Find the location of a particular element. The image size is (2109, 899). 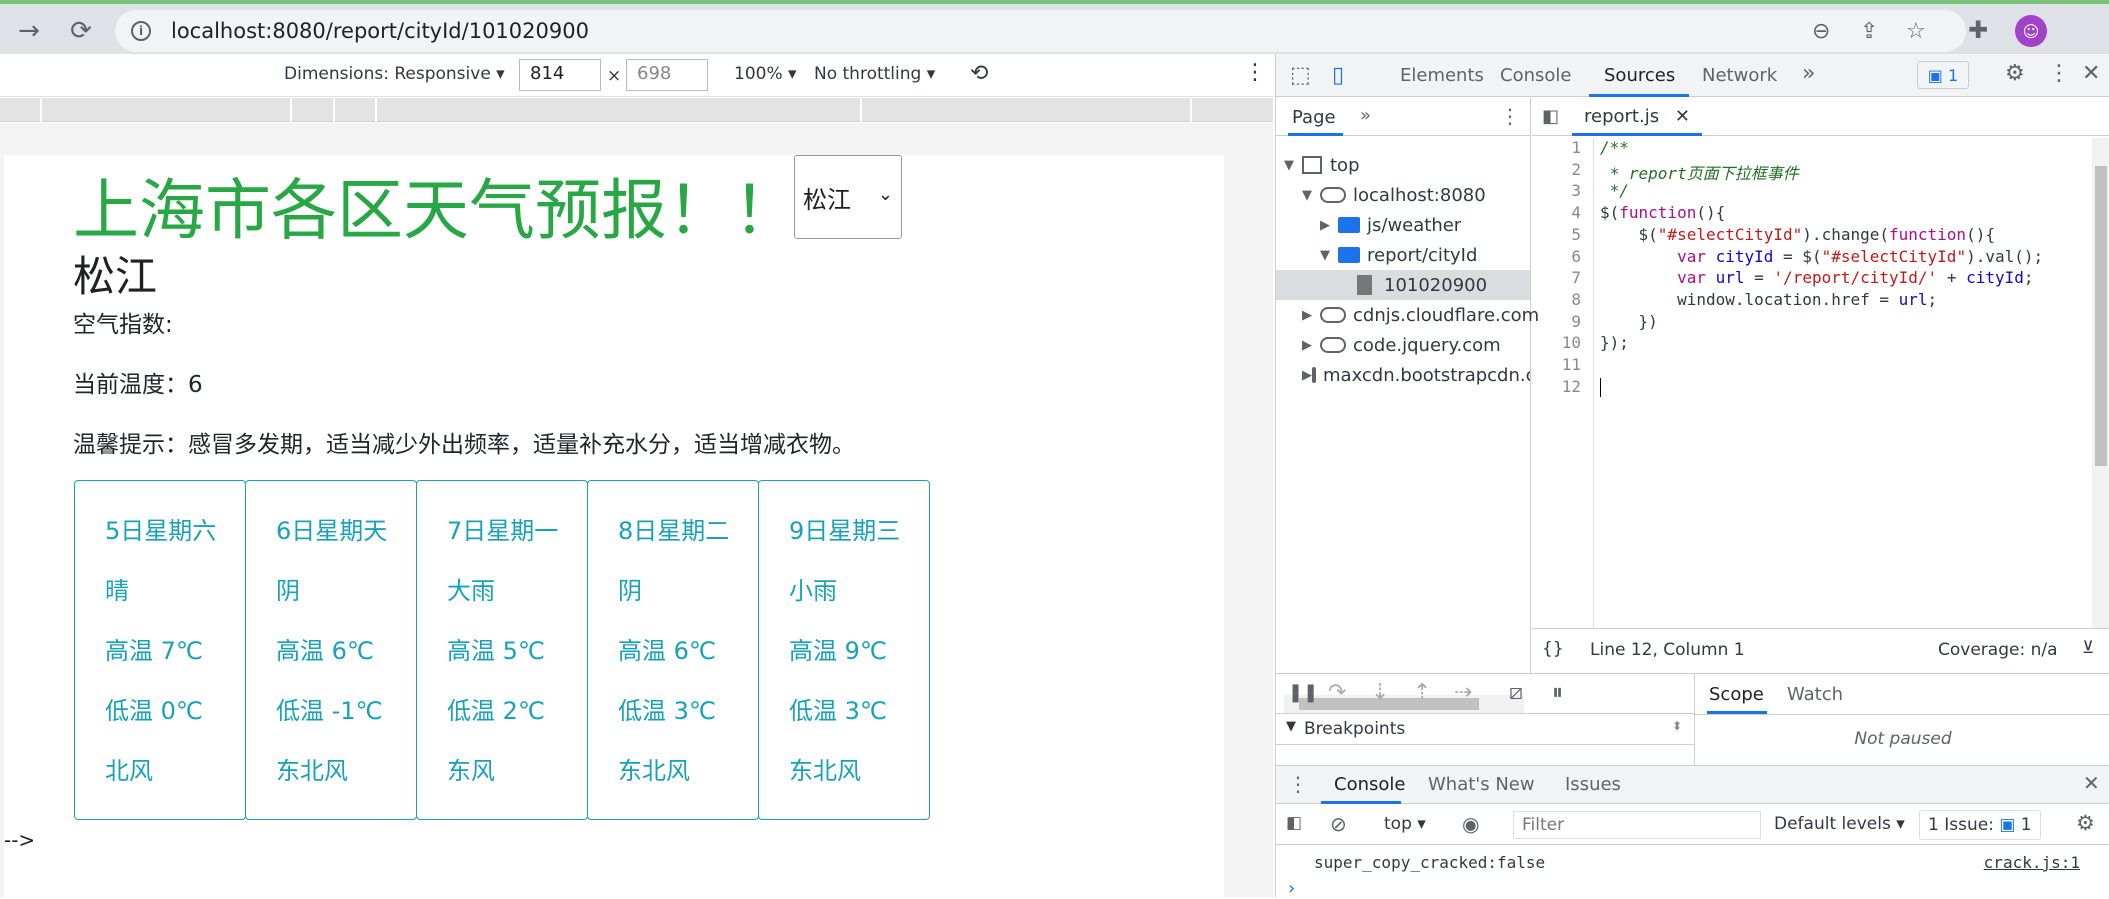

forward-icon: → is located at coordinates (29, 31).